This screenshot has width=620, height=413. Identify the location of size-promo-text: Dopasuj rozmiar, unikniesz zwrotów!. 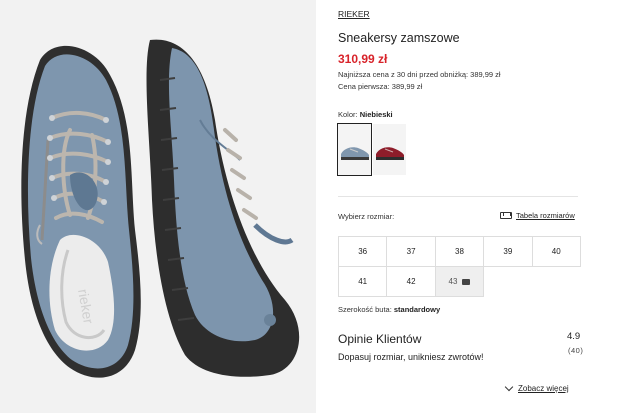
(411, 357).